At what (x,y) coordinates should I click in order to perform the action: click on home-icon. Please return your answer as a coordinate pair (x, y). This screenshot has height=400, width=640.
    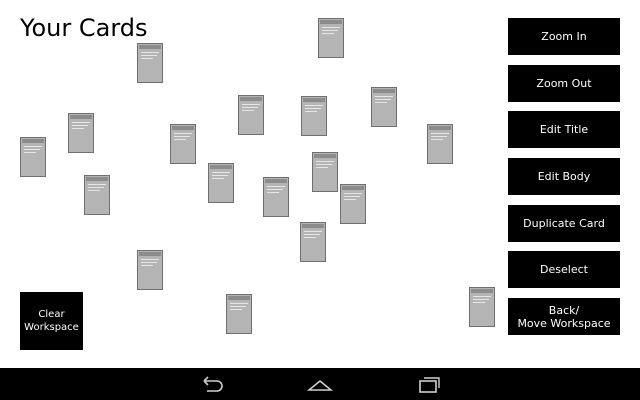
    Looking at the image, I should click on (320, 384).